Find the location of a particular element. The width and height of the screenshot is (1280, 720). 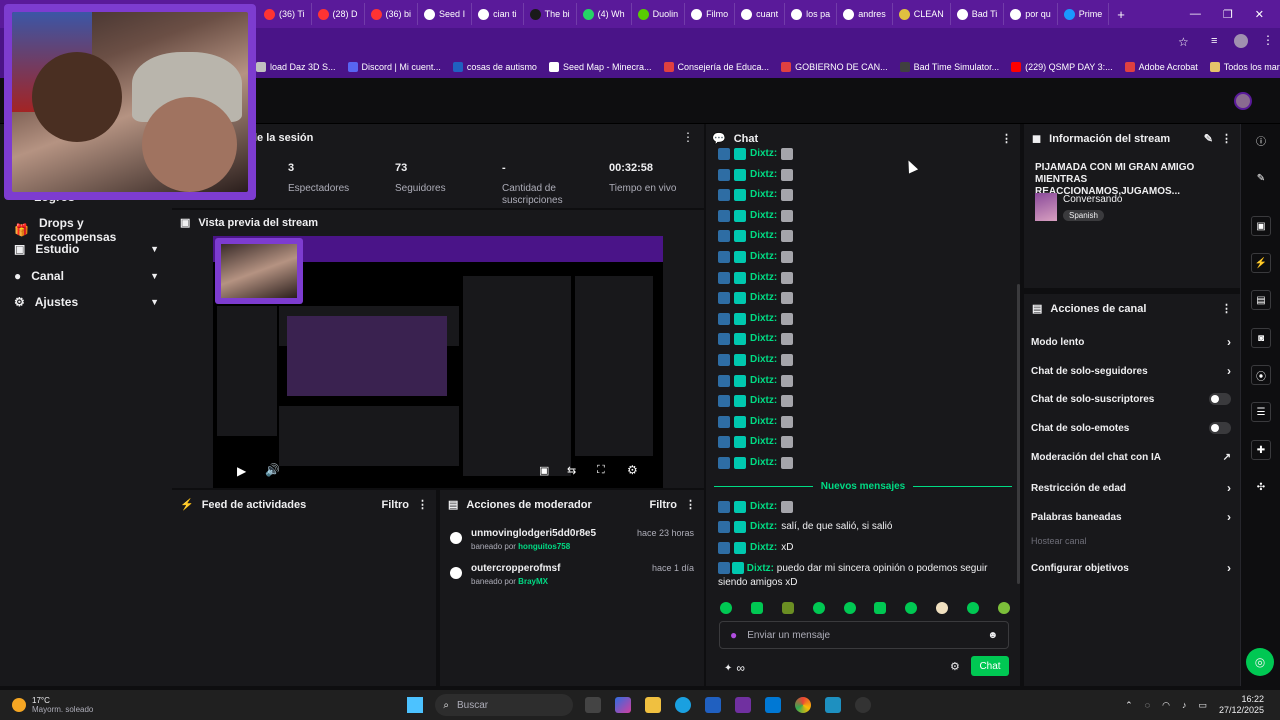

moderator-name: BrayMX is located at coordinates (533, 581).